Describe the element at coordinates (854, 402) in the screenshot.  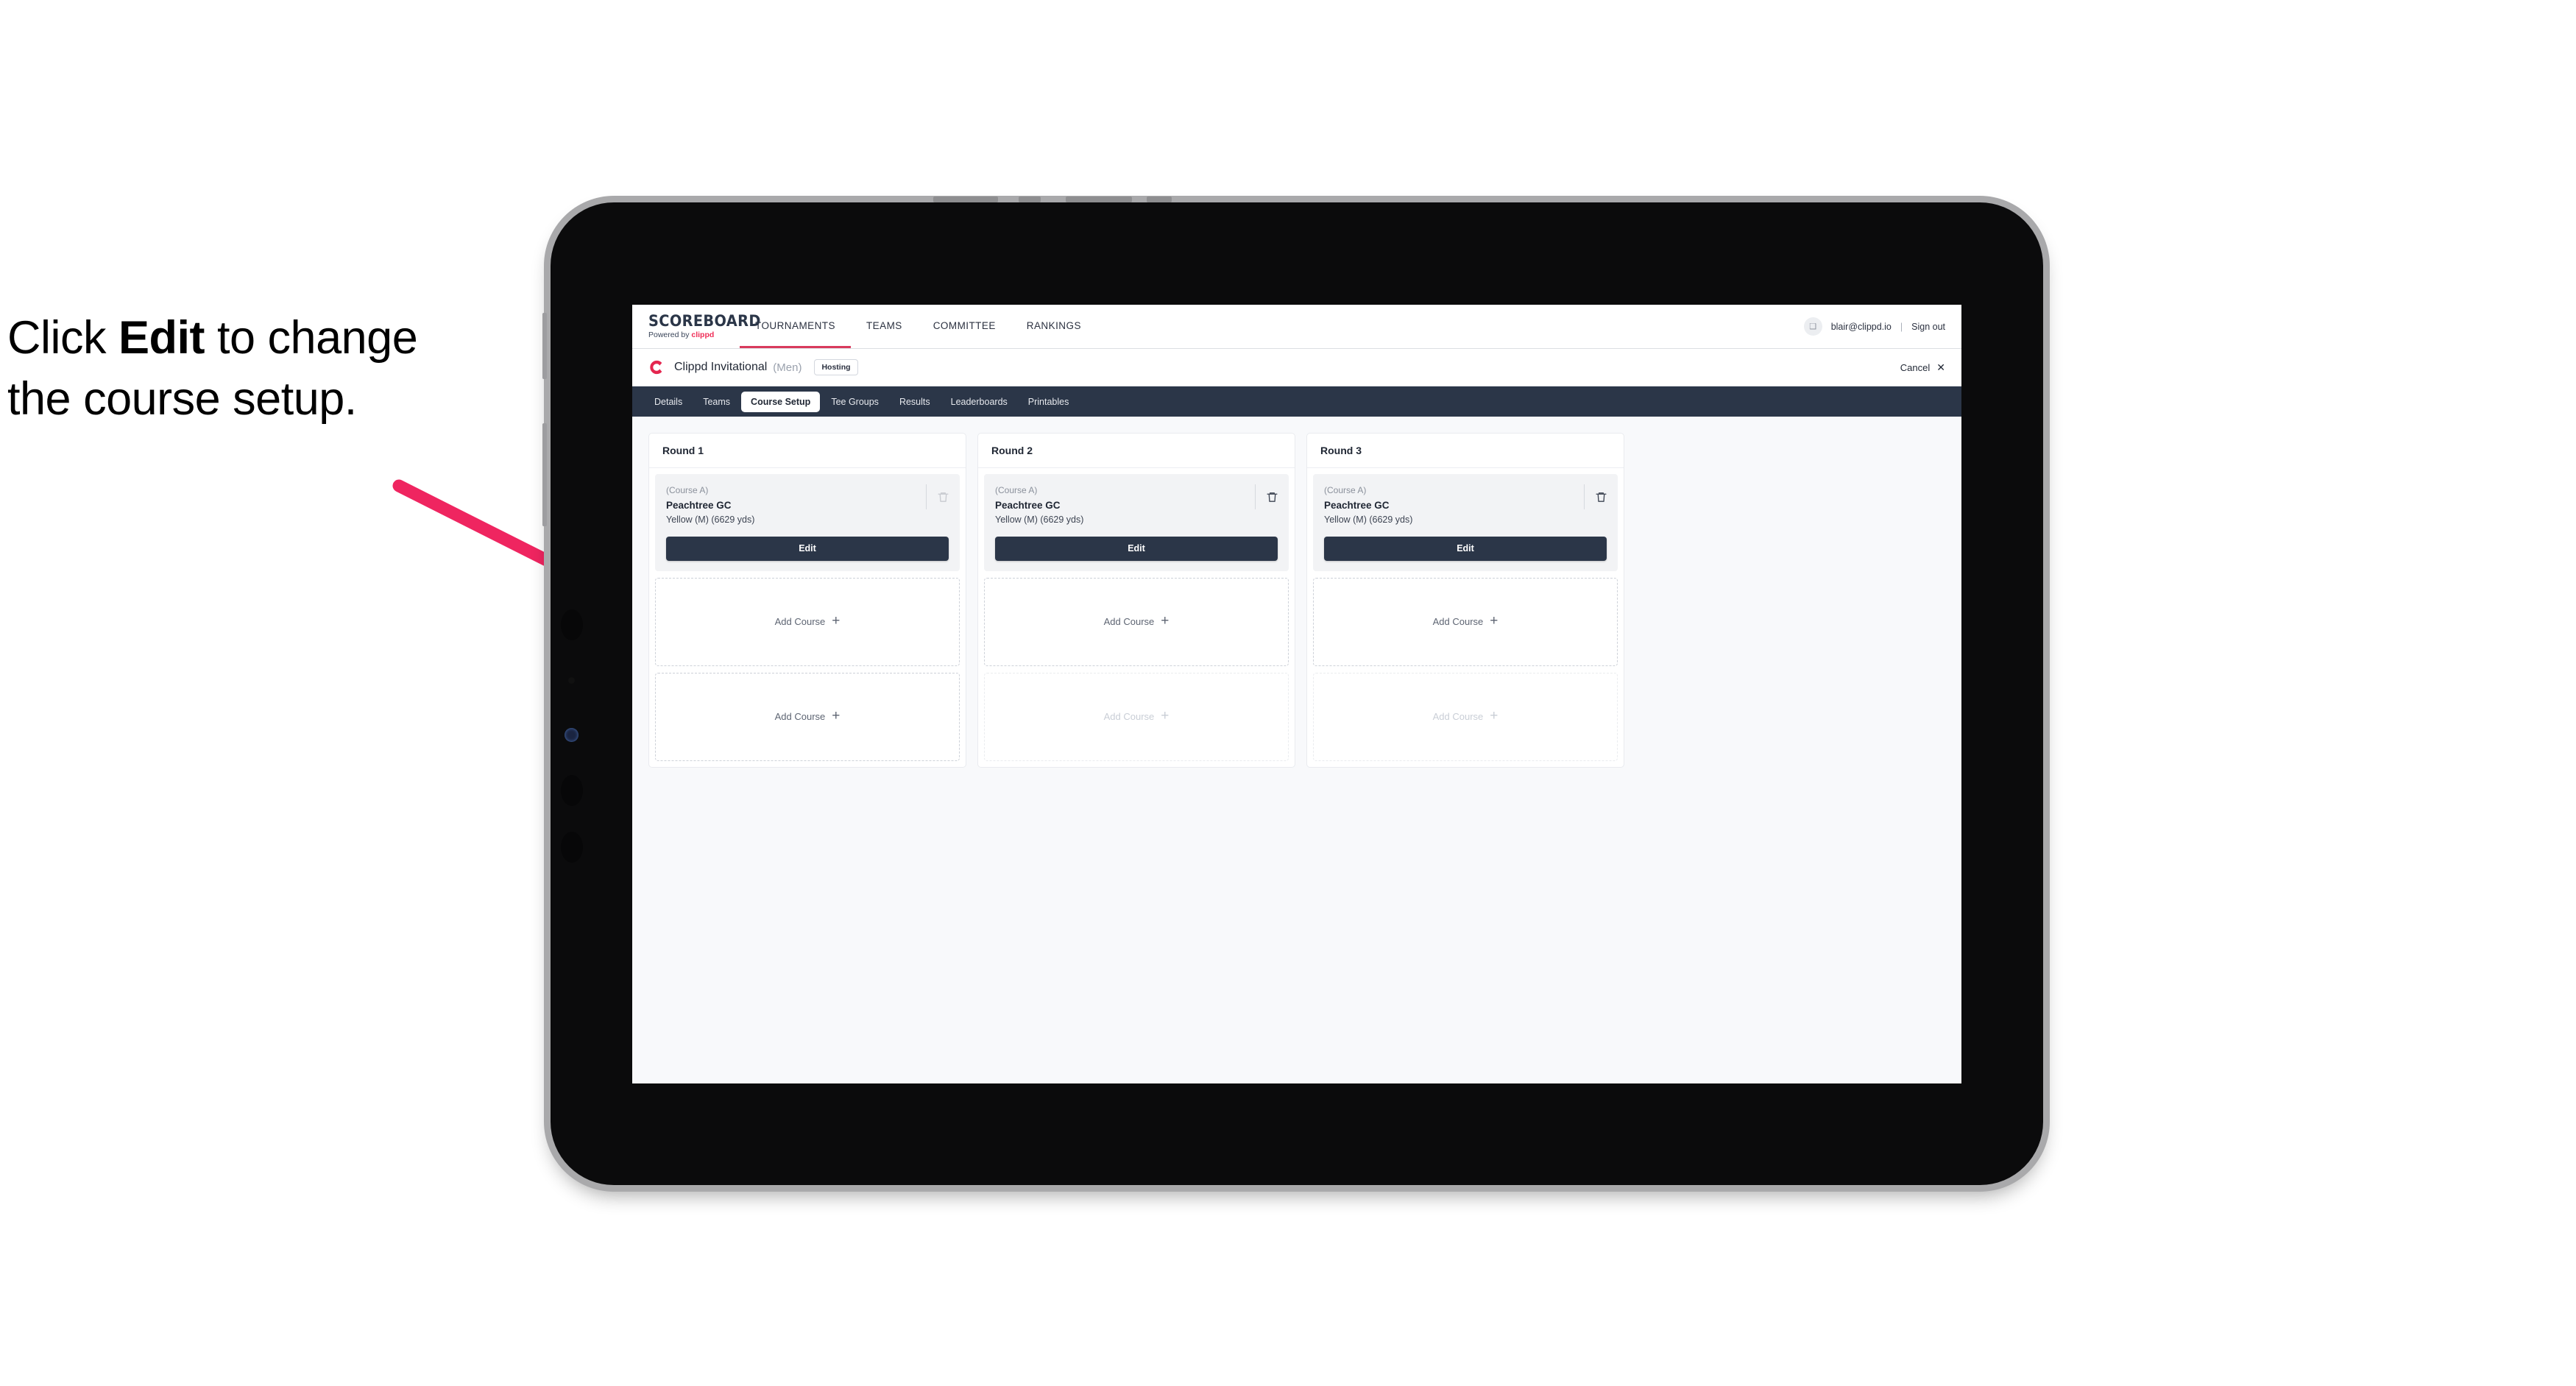
I see `tab-tee-groups: Tee Groups` at that location.